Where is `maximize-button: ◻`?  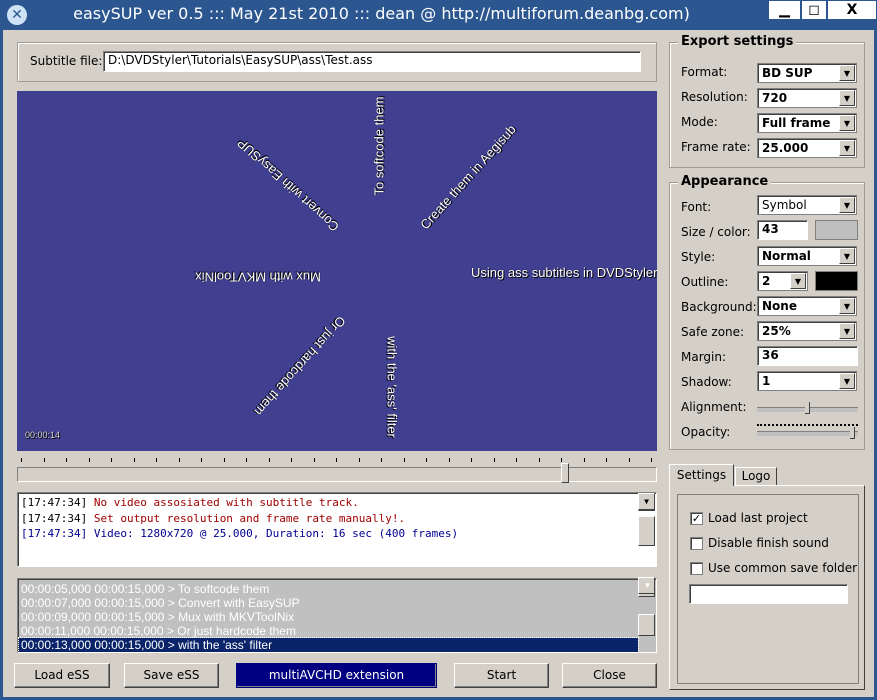
maximize-button: ◻ is located at coordinates (814, 10).